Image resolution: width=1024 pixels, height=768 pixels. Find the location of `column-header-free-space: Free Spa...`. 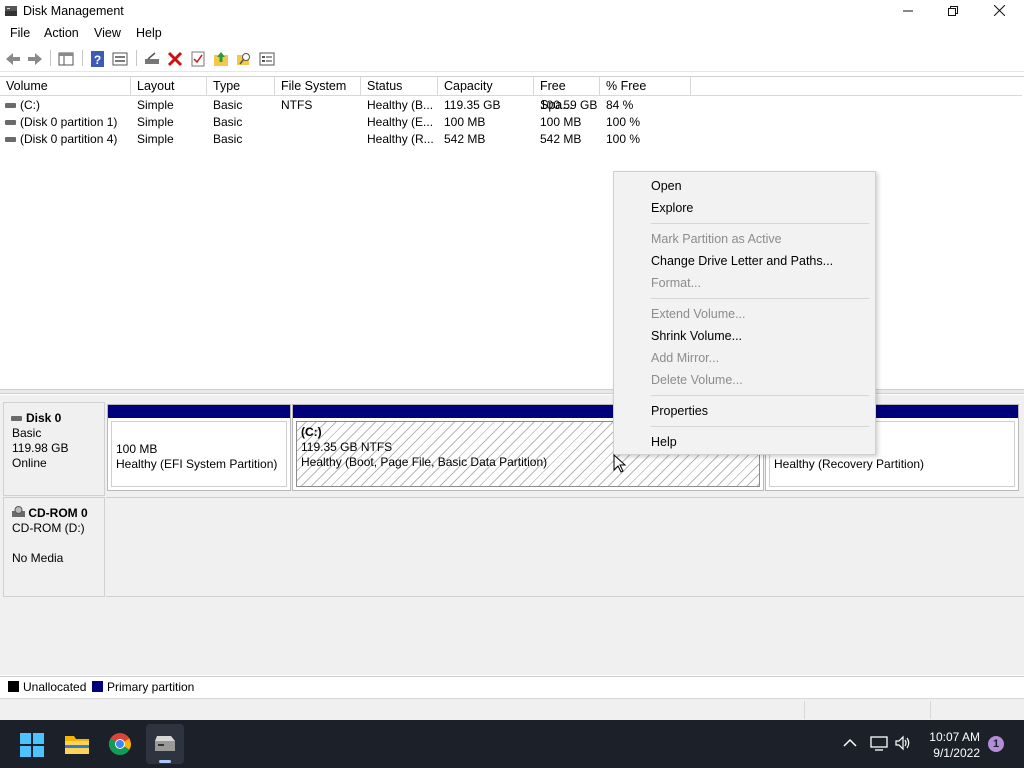

column-header-free-space: Free Spa... is located at coordinates (567, 94).